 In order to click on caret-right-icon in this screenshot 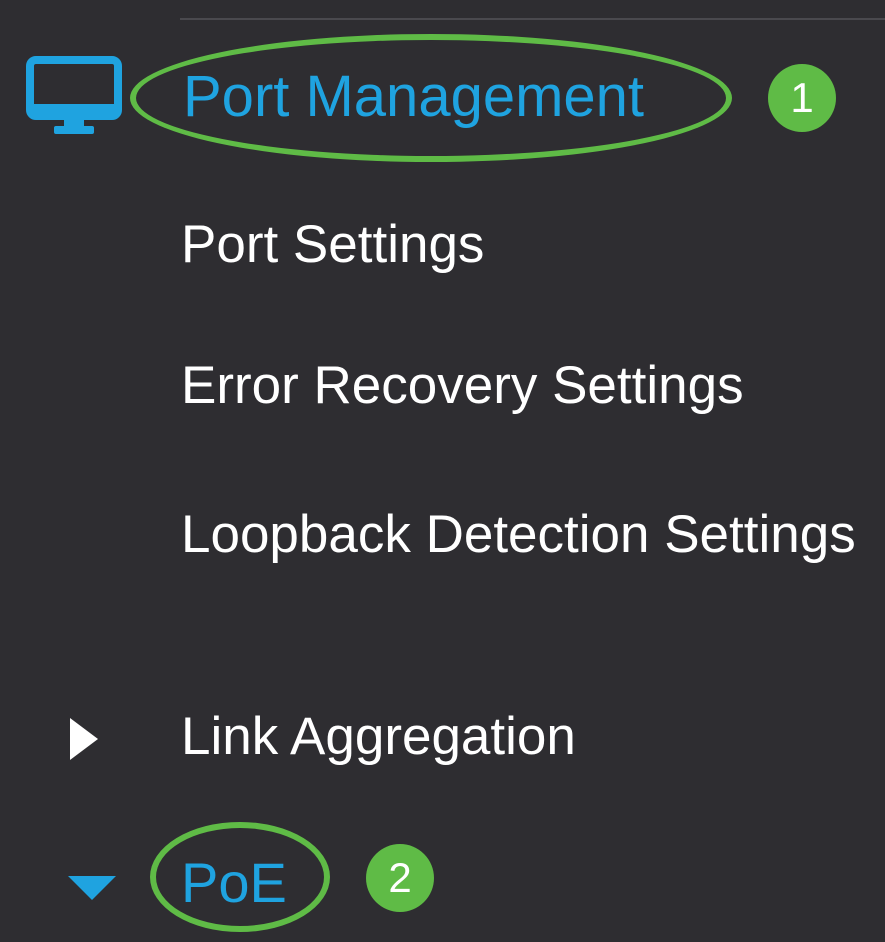, I will do `click(83, 739)`.